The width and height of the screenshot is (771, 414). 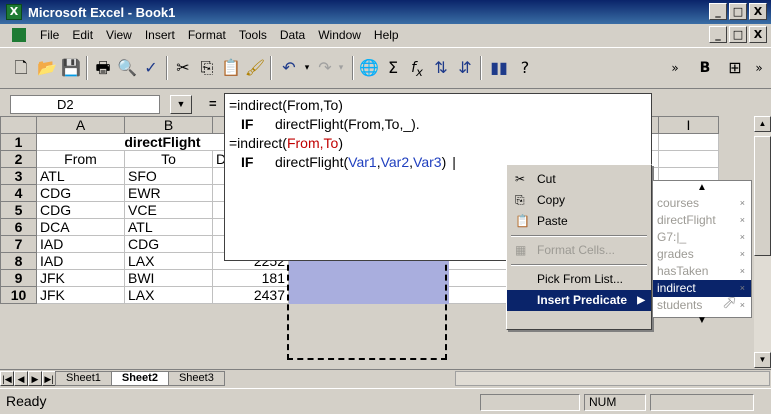 What do you see at coordinates (579, 179) in the screenshot?
I see `cut-menu-item: ✂ Cut` at bounding box center [579, 179].